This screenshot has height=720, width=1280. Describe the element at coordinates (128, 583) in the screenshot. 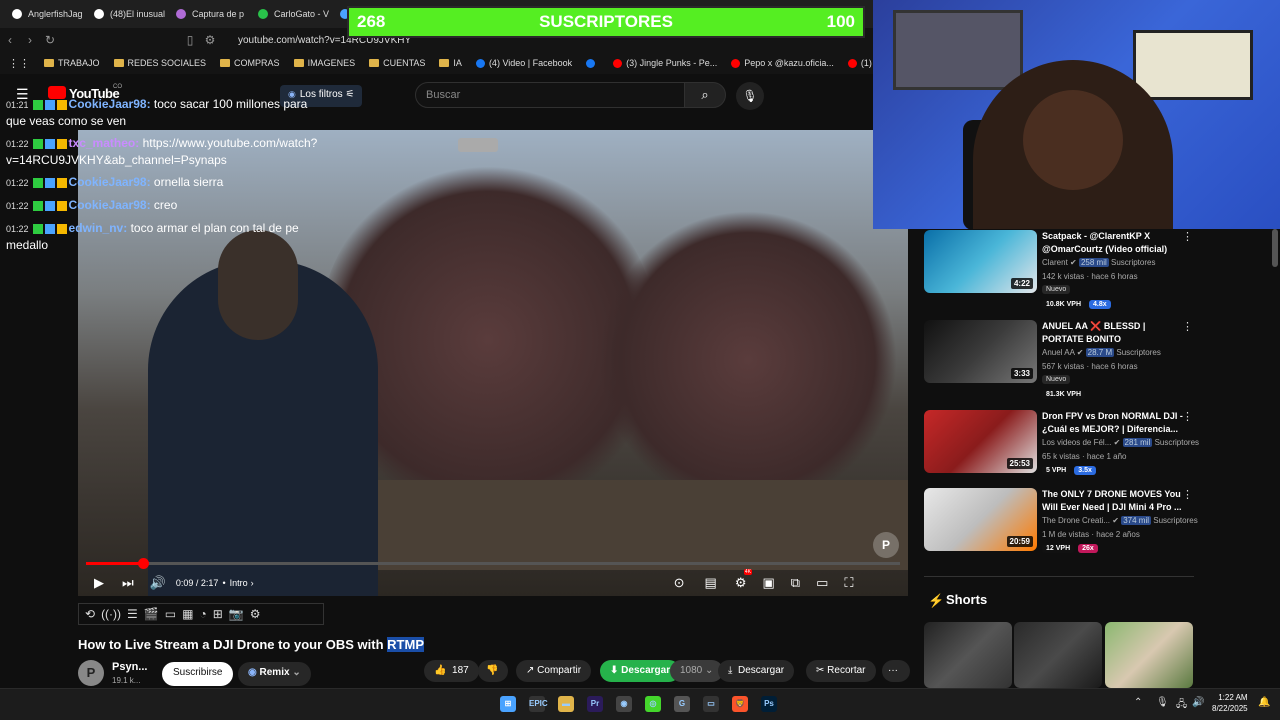

I see `next-icon: ⏭` at that location.